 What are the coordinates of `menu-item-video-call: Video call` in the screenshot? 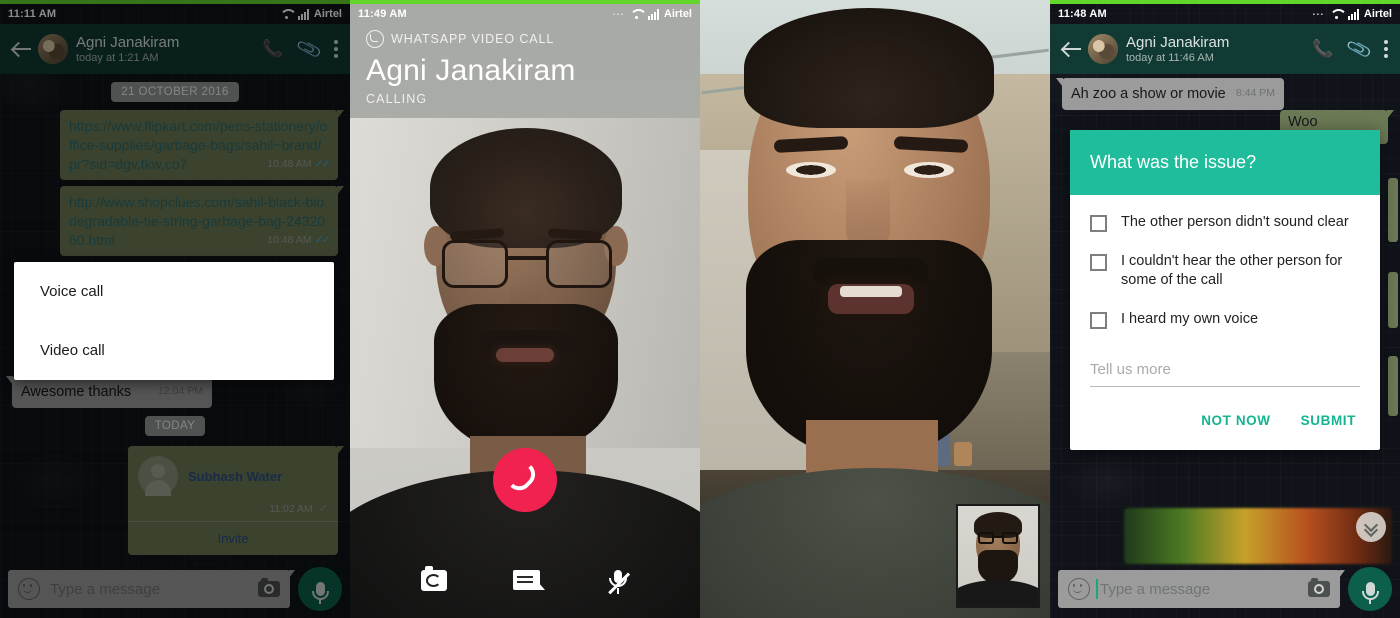 It's located at (174, 350).